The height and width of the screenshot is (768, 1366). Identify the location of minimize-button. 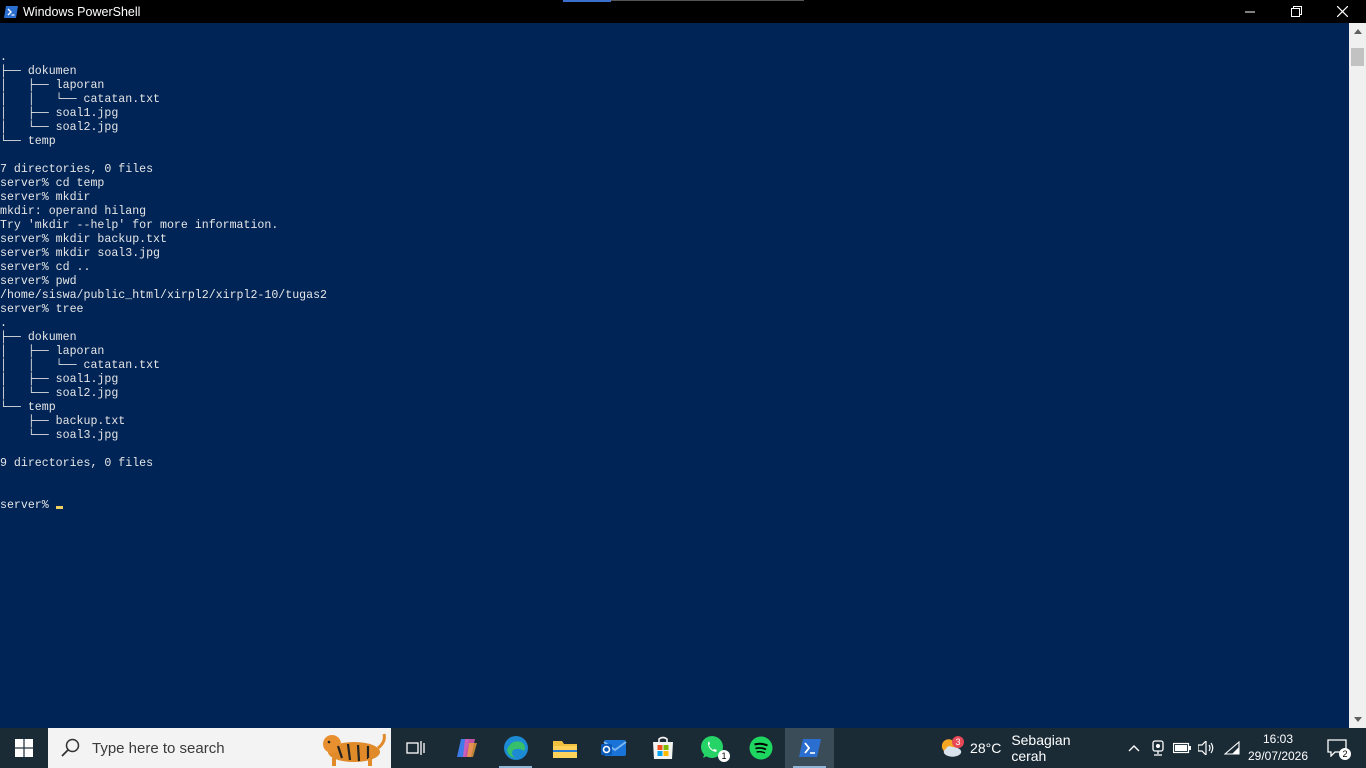
(1250, 11).